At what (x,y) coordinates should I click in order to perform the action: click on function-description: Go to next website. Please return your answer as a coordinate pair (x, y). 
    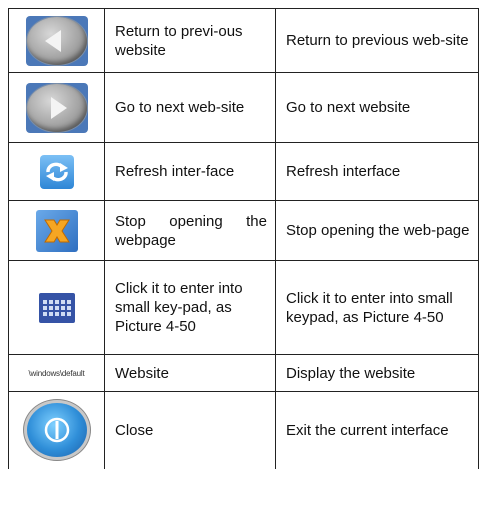
    Looking at the image, I should click on (377, 107).